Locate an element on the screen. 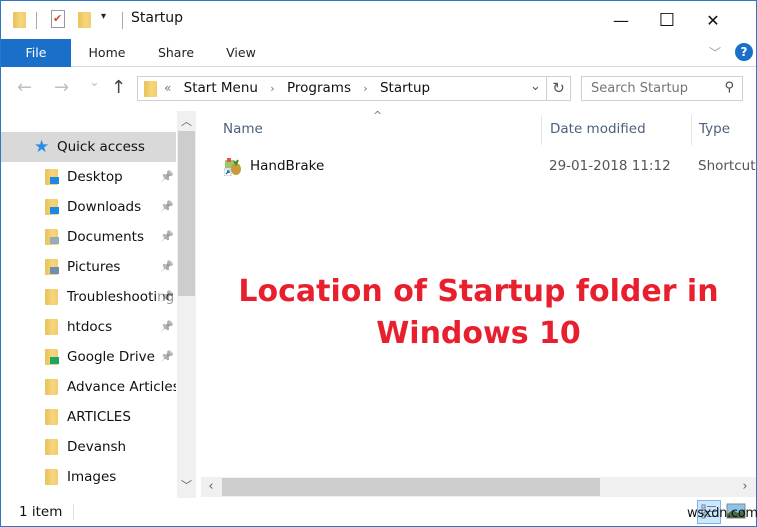  sidebar-item-label: Devansh is located at coordinates (97, 447).